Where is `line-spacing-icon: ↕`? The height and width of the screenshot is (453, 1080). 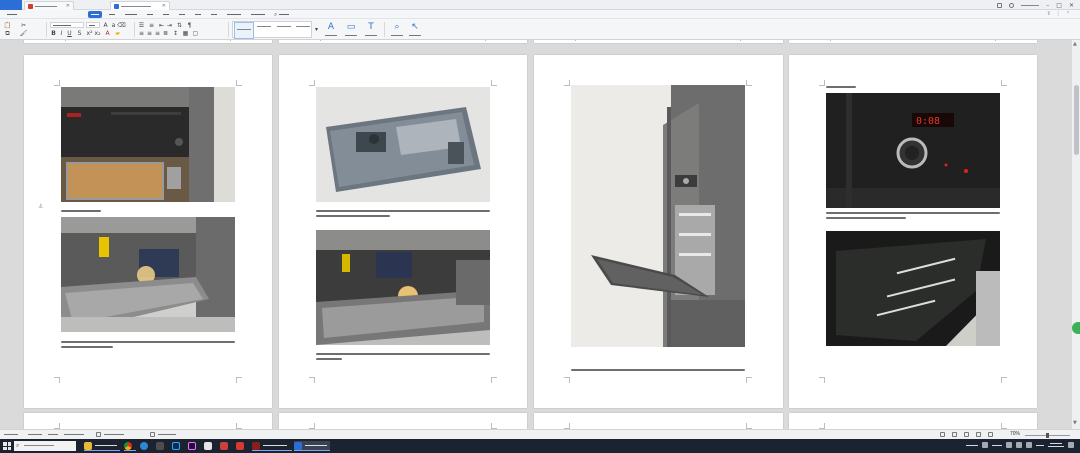
line-spacing-icon: ↕ is located at coordinates (175, 33).